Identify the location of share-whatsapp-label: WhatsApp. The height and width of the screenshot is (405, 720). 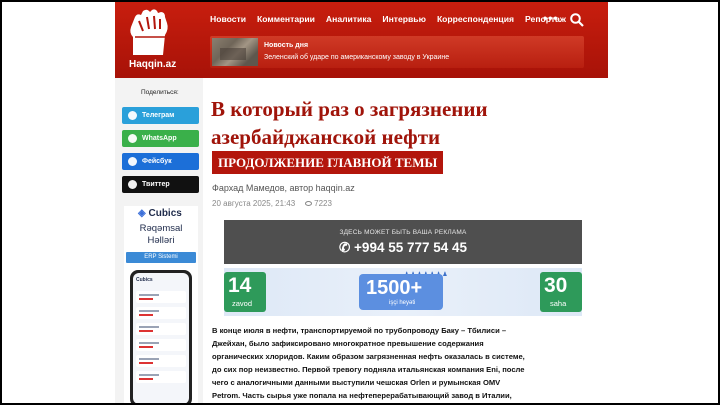
(159, 138).